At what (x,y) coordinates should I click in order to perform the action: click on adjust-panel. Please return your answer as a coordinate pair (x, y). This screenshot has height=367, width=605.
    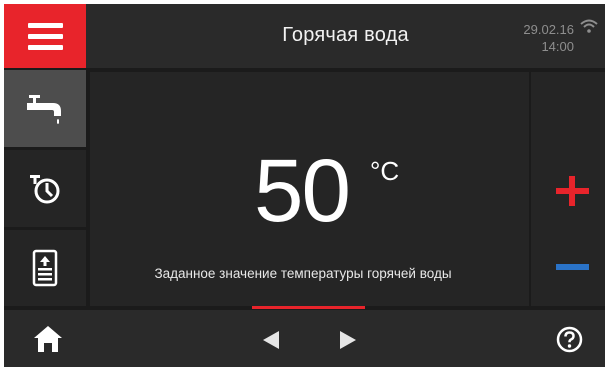
    Looking at the image, I should click on (568, 189).